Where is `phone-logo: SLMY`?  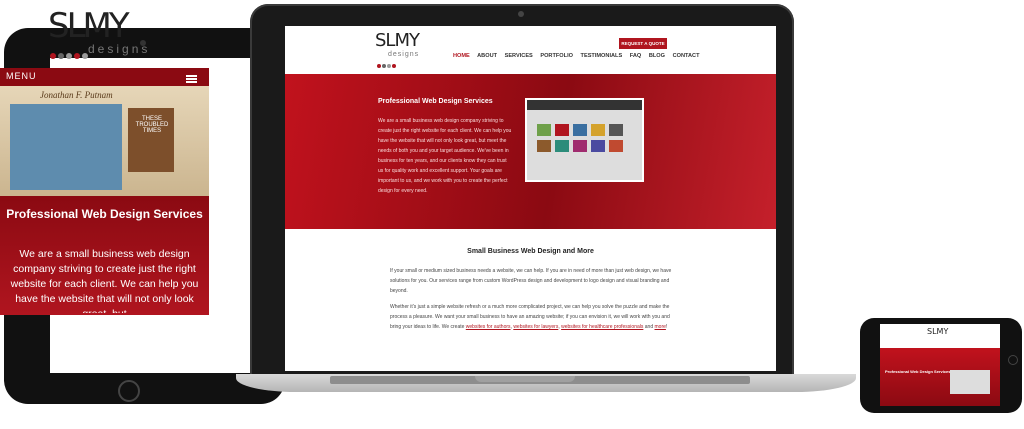
phone-logo: SLMY is located at coordinates (937, 331).